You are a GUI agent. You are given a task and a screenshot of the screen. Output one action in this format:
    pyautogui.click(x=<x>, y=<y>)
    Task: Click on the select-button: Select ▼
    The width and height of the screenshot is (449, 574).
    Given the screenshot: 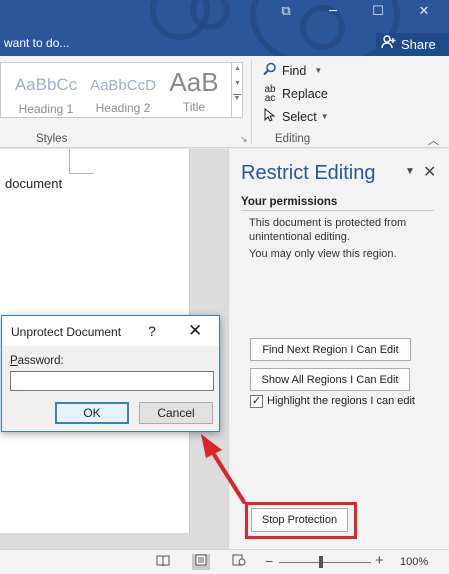 What is the action you would take?
    pyautogui.click(x=295, y=116)
    